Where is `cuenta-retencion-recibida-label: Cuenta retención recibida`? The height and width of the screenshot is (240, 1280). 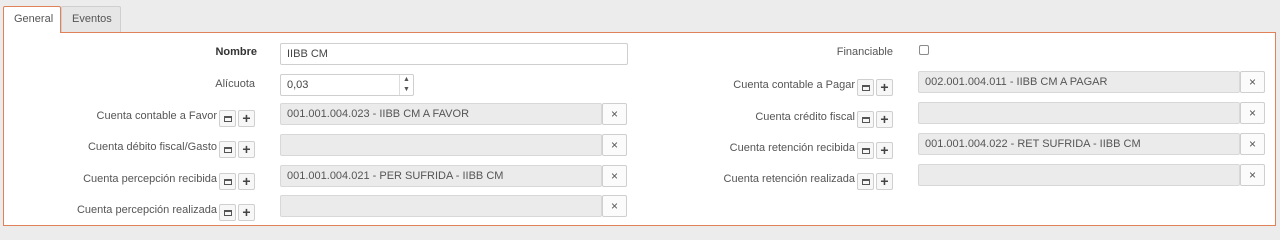 cuenta-retencion-recibida-label: Cuenta retención recibida is located at coordinates (792, 148).